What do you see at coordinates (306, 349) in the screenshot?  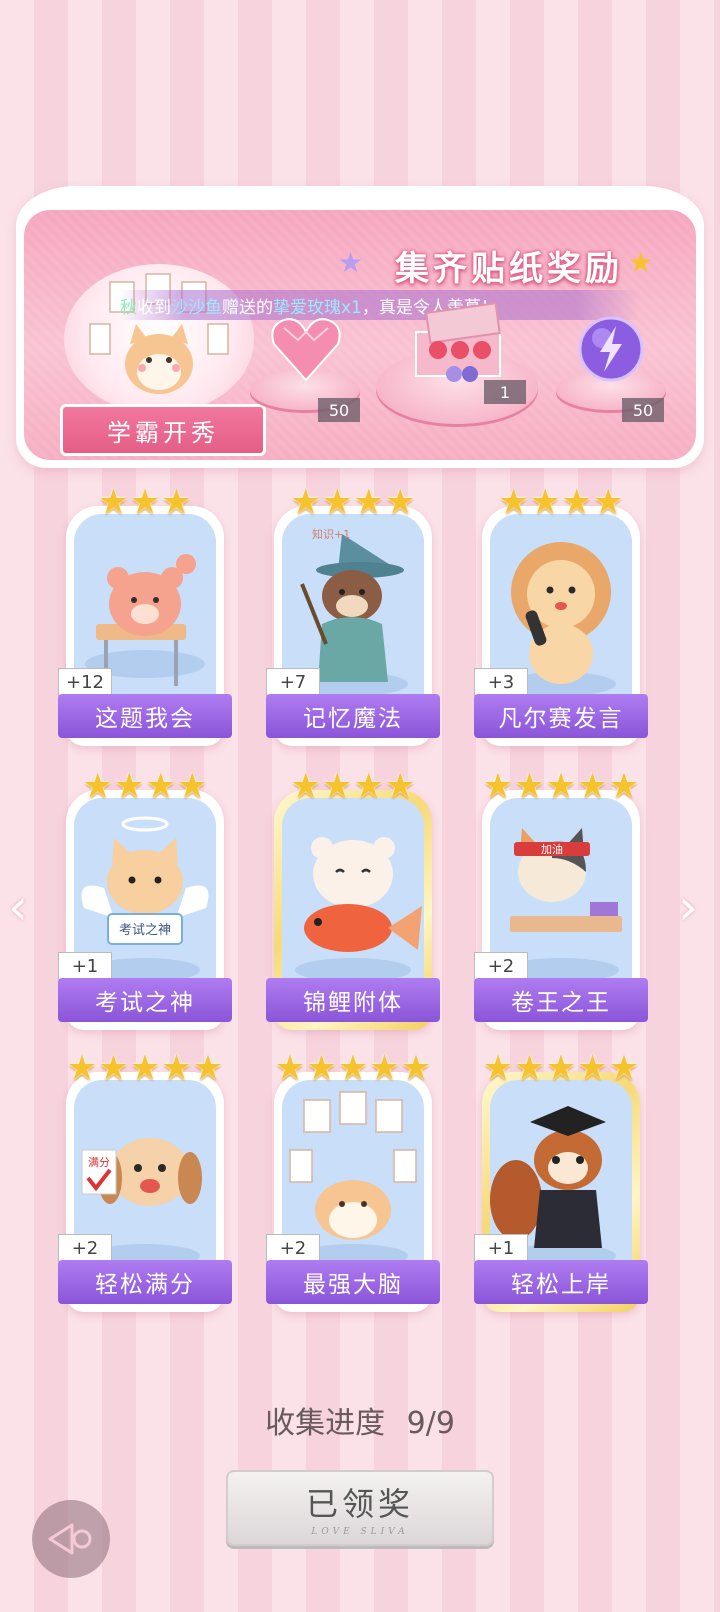 I see `pink-heart-gem-icon` at bounding box center [306, 349].